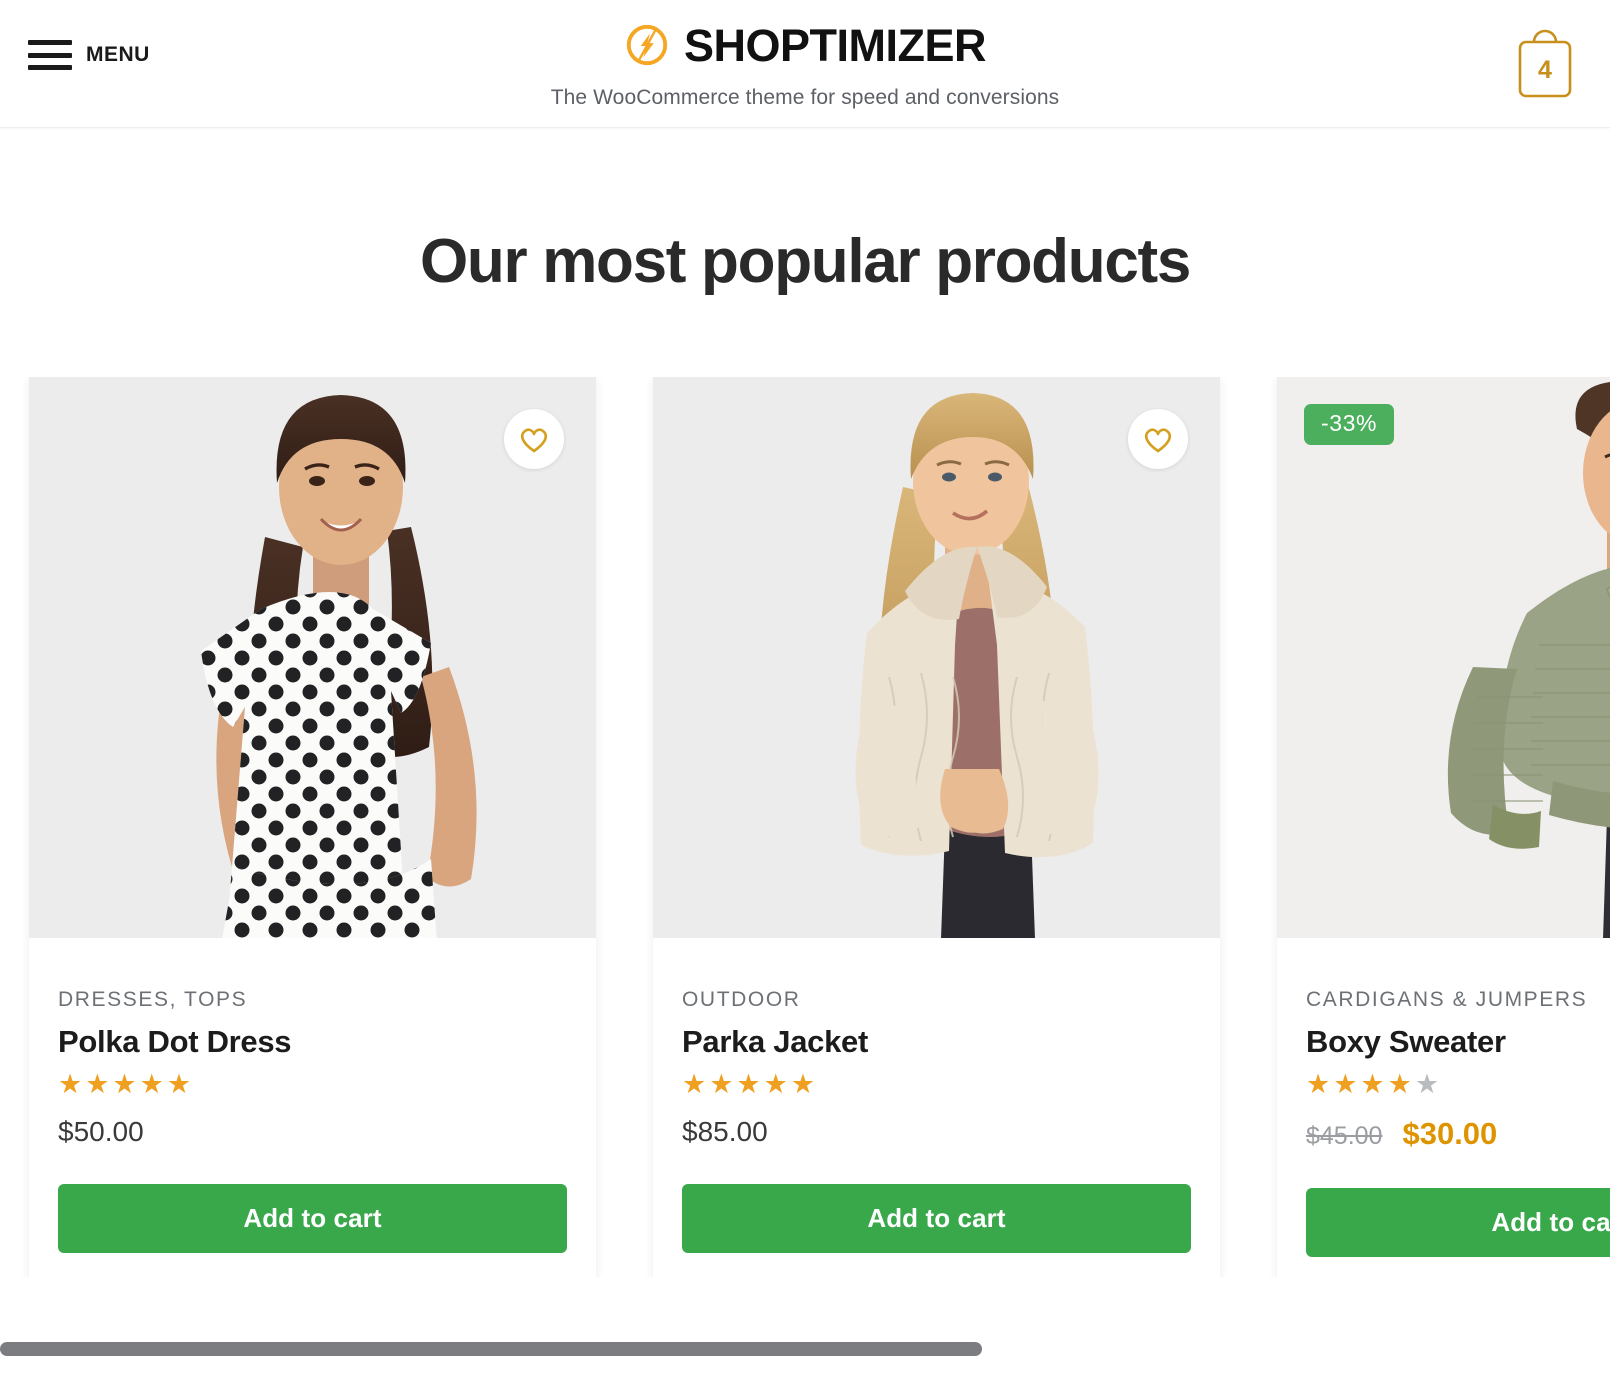 The image size is (1610, 1380). I want to click on cart-button: 4, so click(1545, 63).